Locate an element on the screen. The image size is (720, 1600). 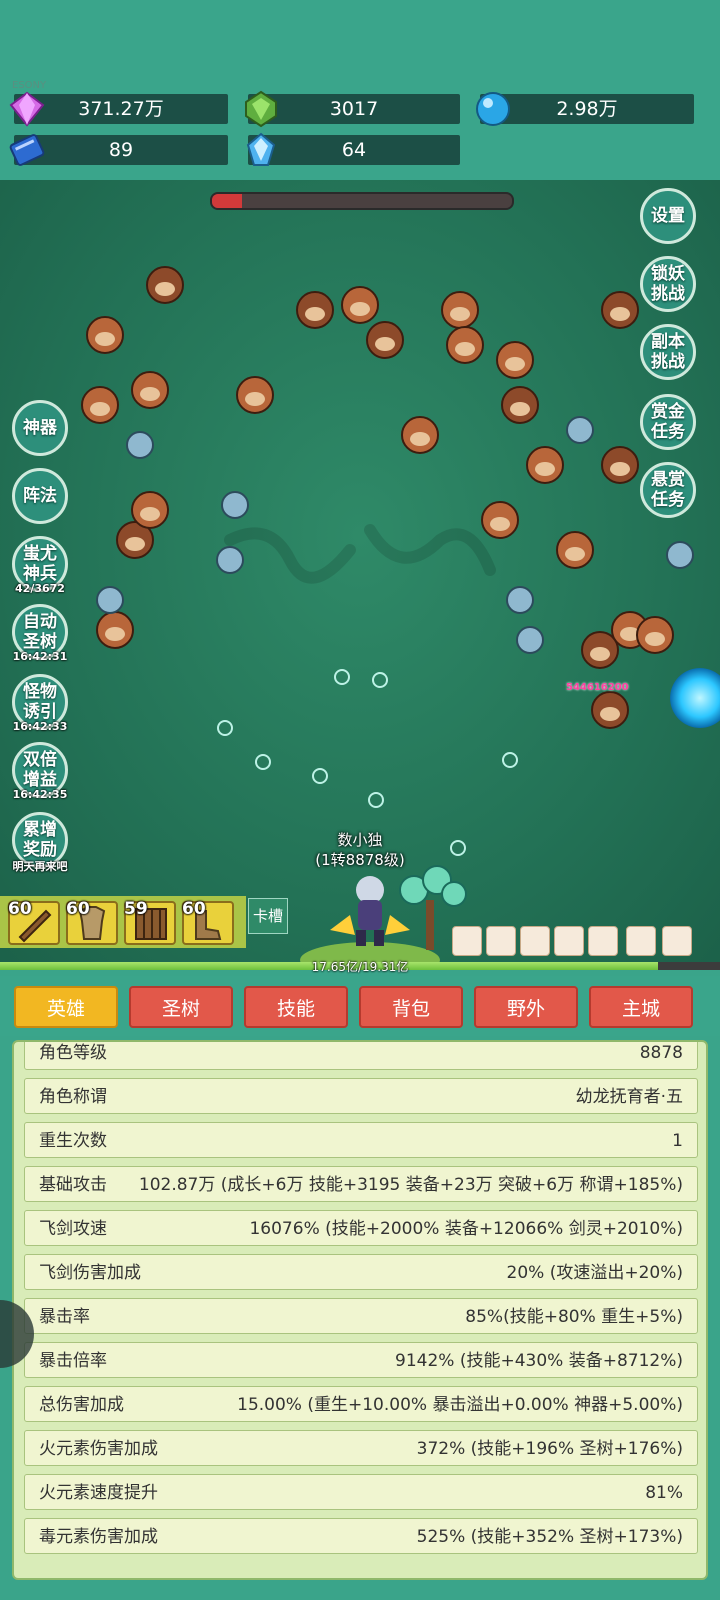
monster-lure-timer: 16:42:33 is located at coordinates (40, 726).